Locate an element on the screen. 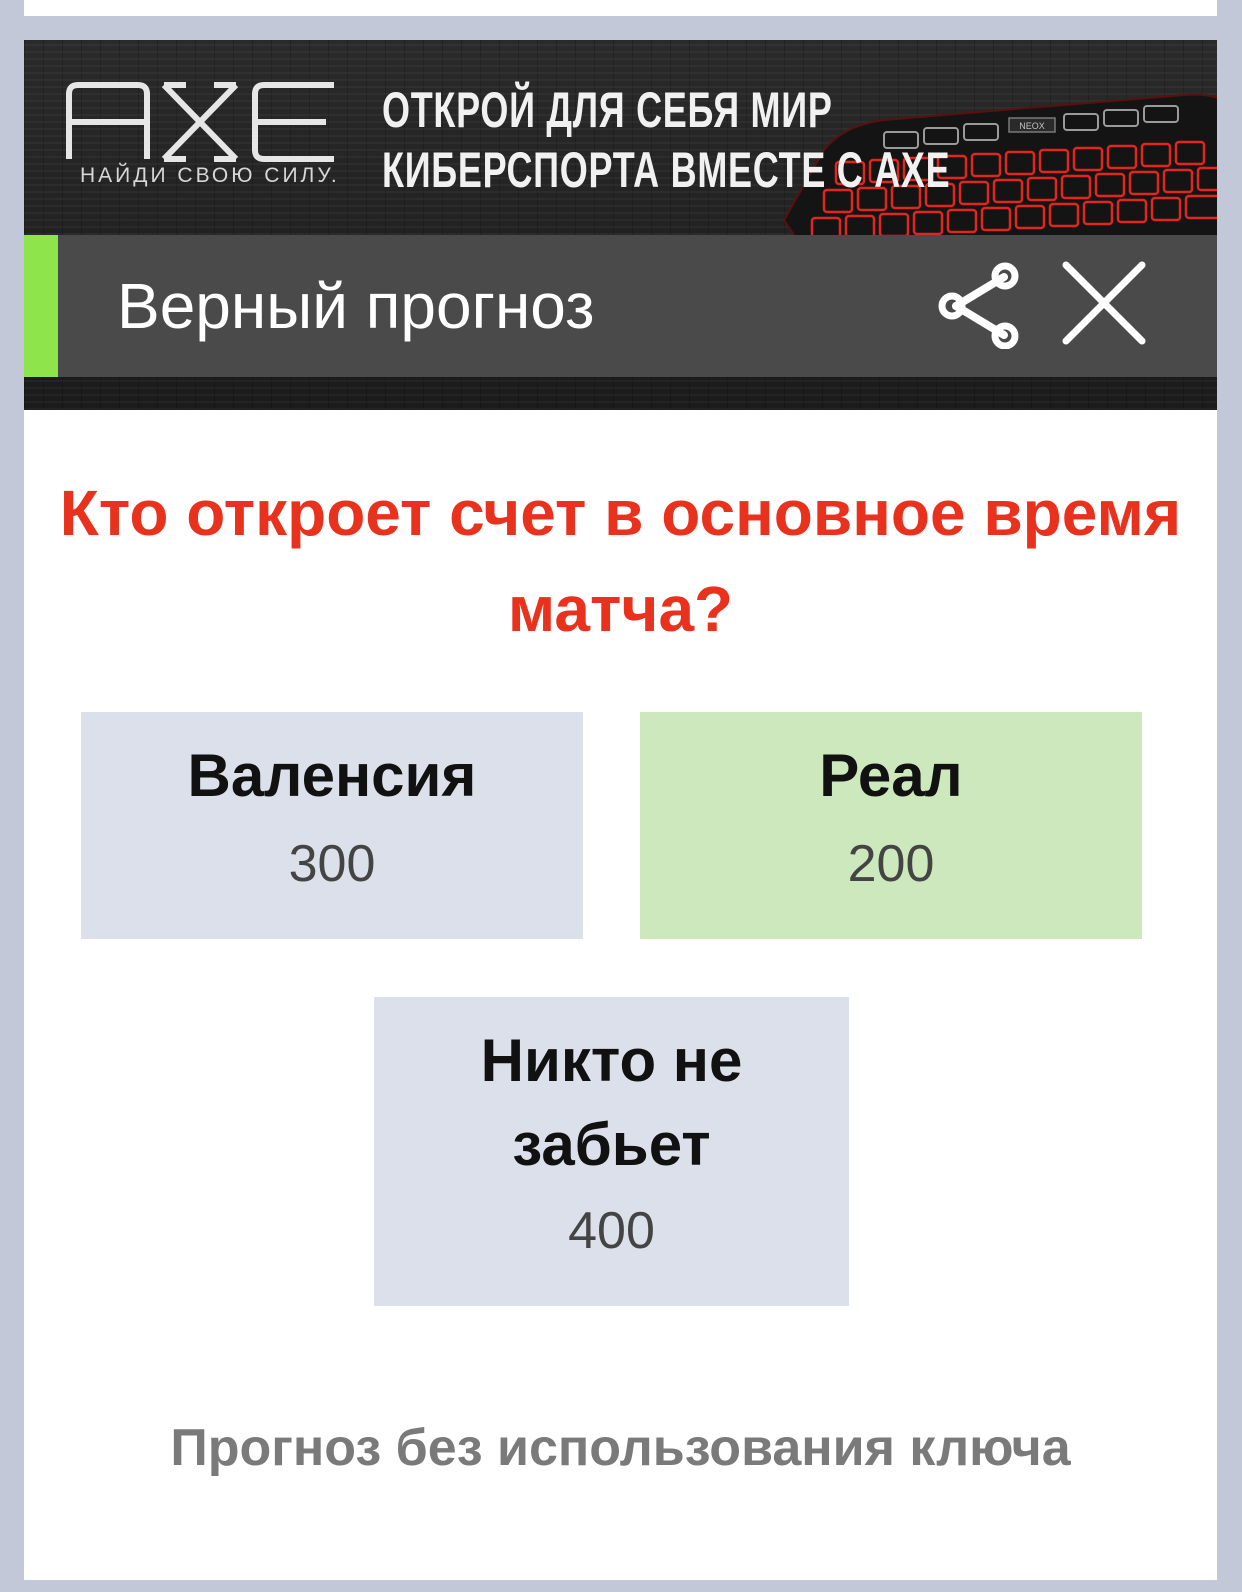  share-button is located at coordinates (979, 304).